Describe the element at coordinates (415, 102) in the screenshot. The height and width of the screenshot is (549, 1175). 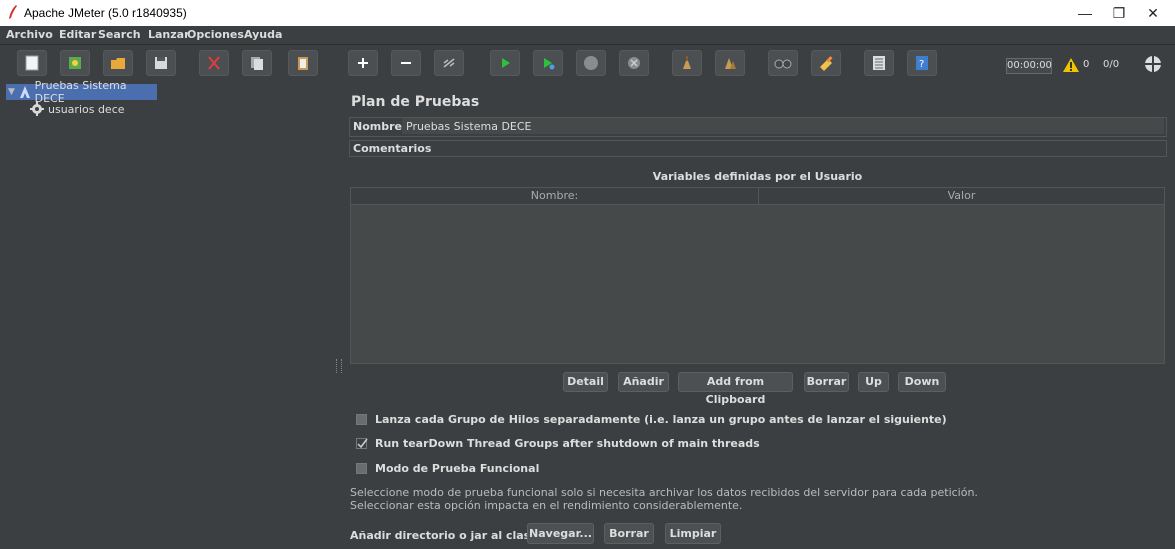
I see `panel-title: Plan de Pruebas` at that location.